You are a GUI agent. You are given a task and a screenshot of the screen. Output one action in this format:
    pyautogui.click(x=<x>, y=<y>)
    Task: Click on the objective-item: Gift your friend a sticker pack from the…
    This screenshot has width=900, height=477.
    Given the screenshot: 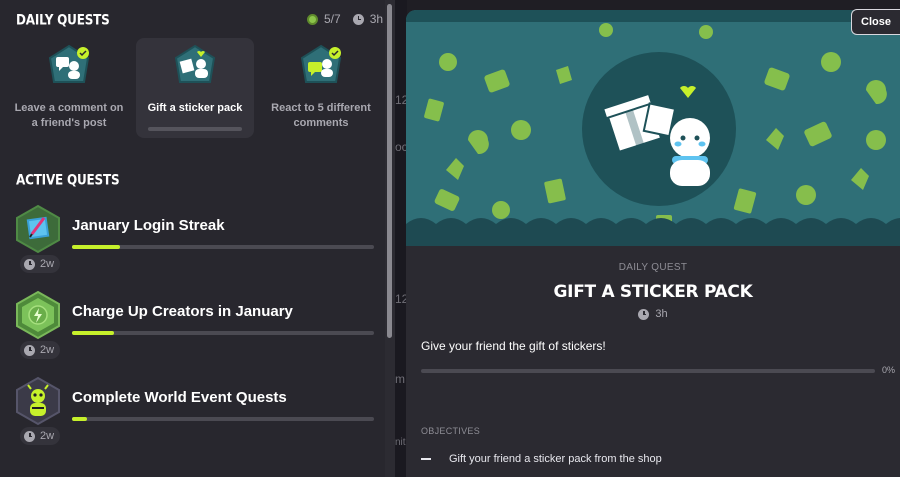 What is the action you would take?
    pyautogui.click(x=541, y=459)
    